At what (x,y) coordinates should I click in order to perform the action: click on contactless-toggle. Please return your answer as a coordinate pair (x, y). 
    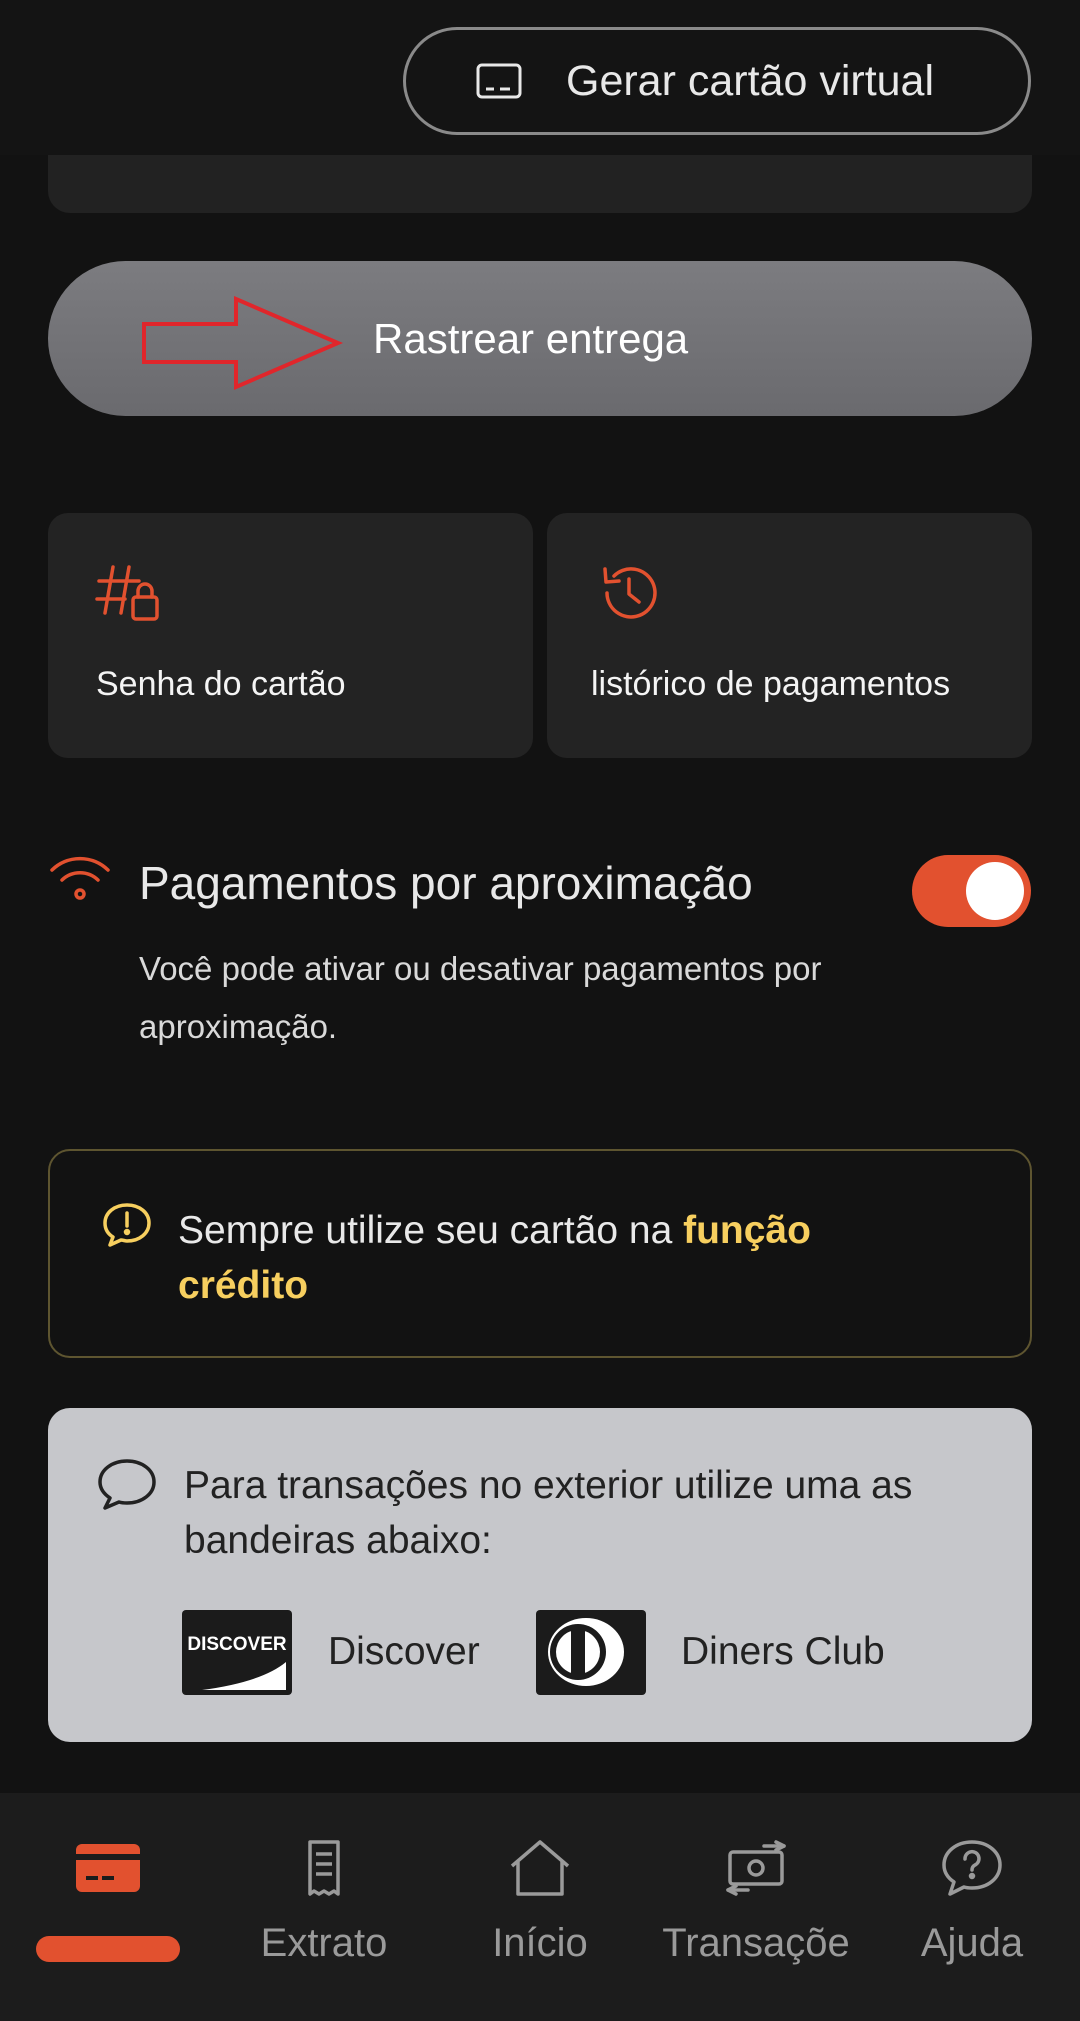
    Looking at the image, I should click on (971, 891).